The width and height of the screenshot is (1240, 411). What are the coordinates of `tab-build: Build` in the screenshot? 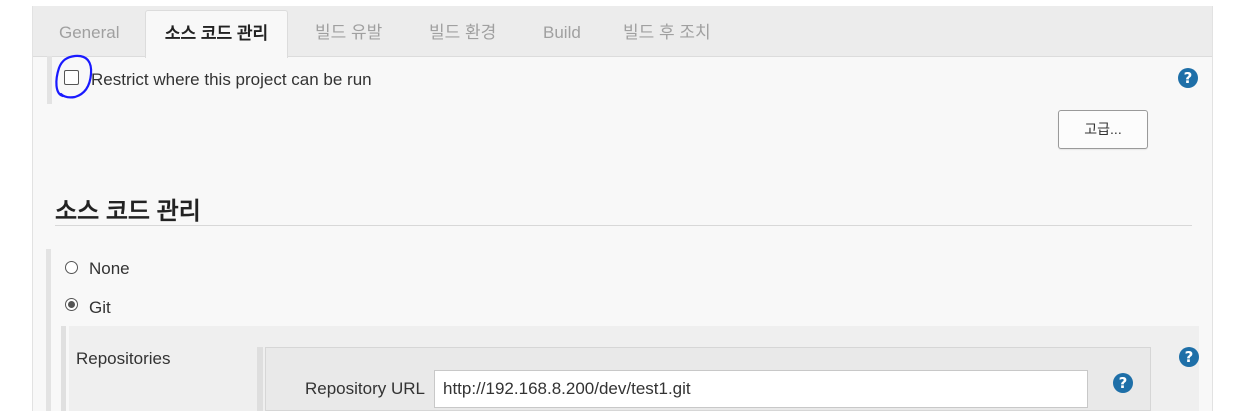 It's located at (562, 33).